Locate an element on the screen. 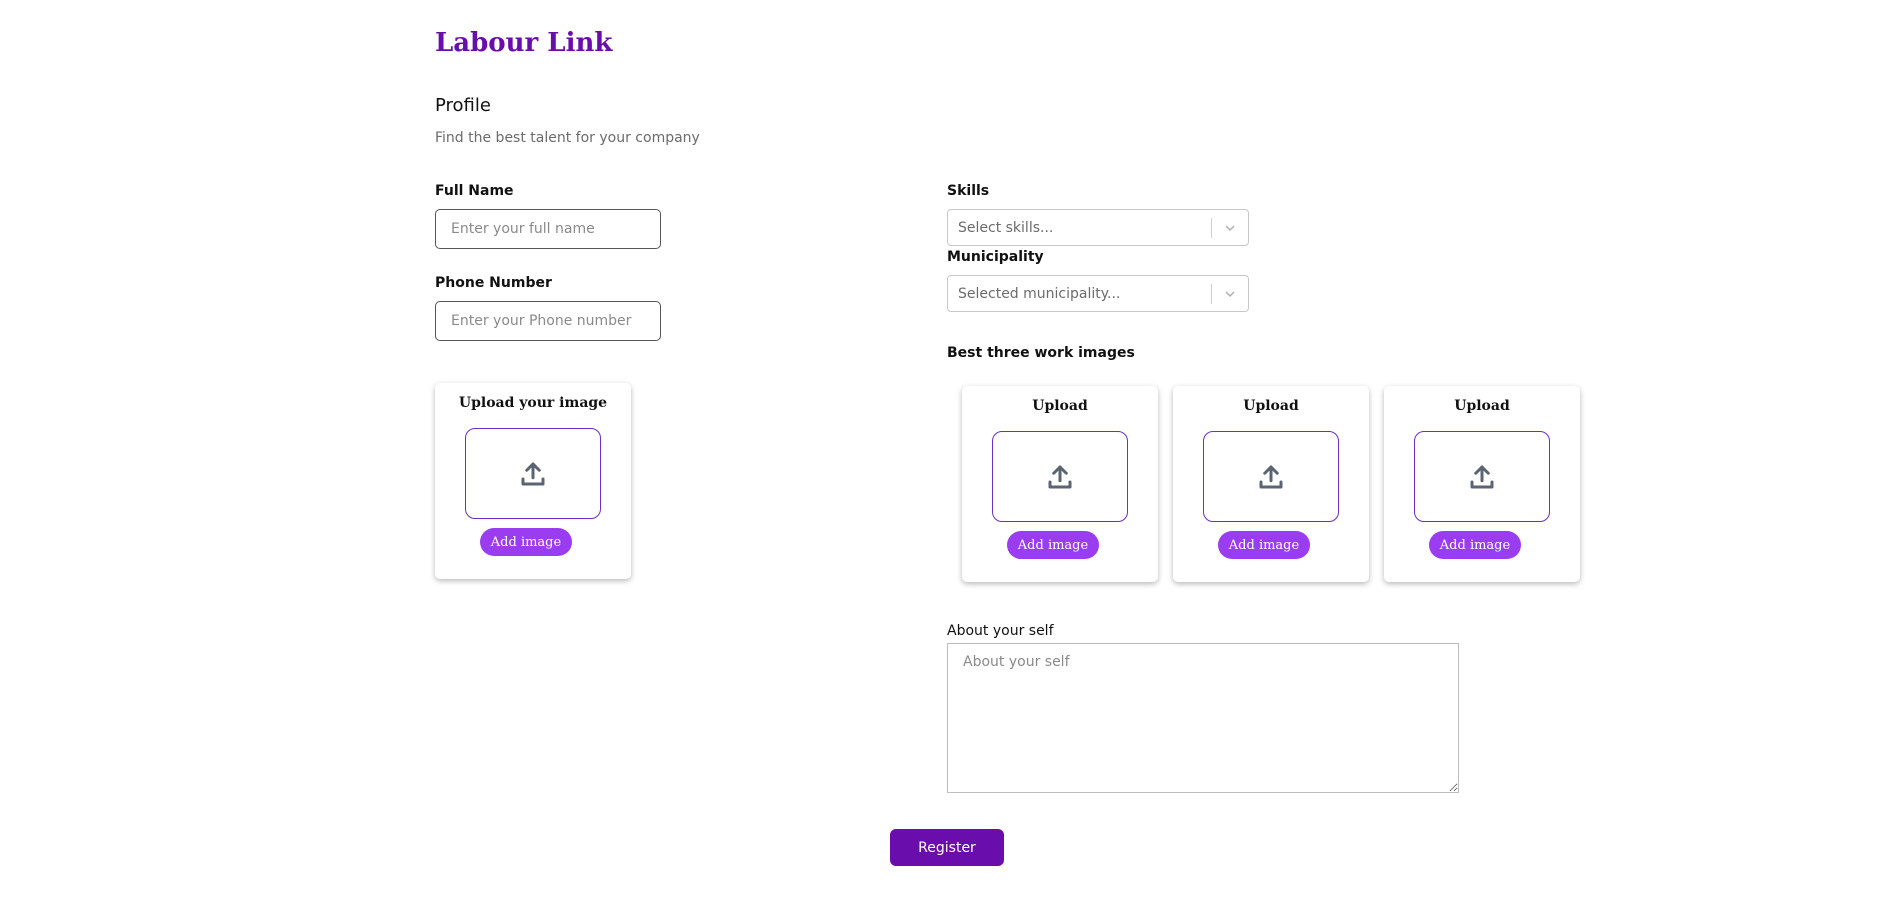 The image size is (1890, 913). skills-label: Skills is located at coordinates (968, 191).